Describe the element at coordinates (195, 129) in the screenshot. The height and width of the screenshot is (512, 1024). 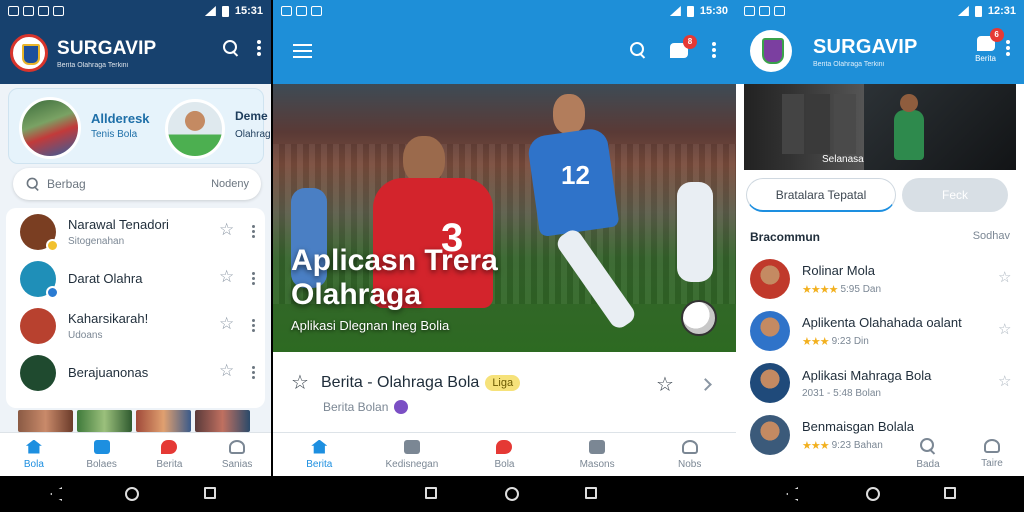
I see `promo-image-player` at that location.